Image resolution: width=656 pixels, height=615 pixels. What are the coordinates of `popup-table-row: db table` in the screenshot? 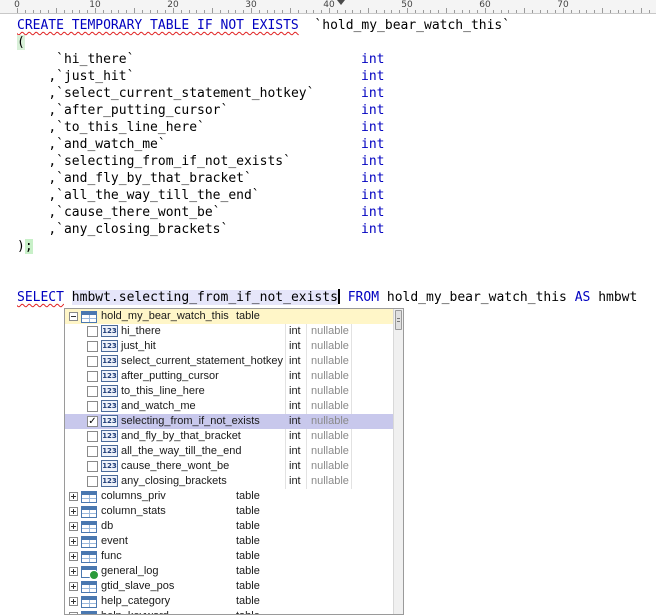 It's located at (230, 526).